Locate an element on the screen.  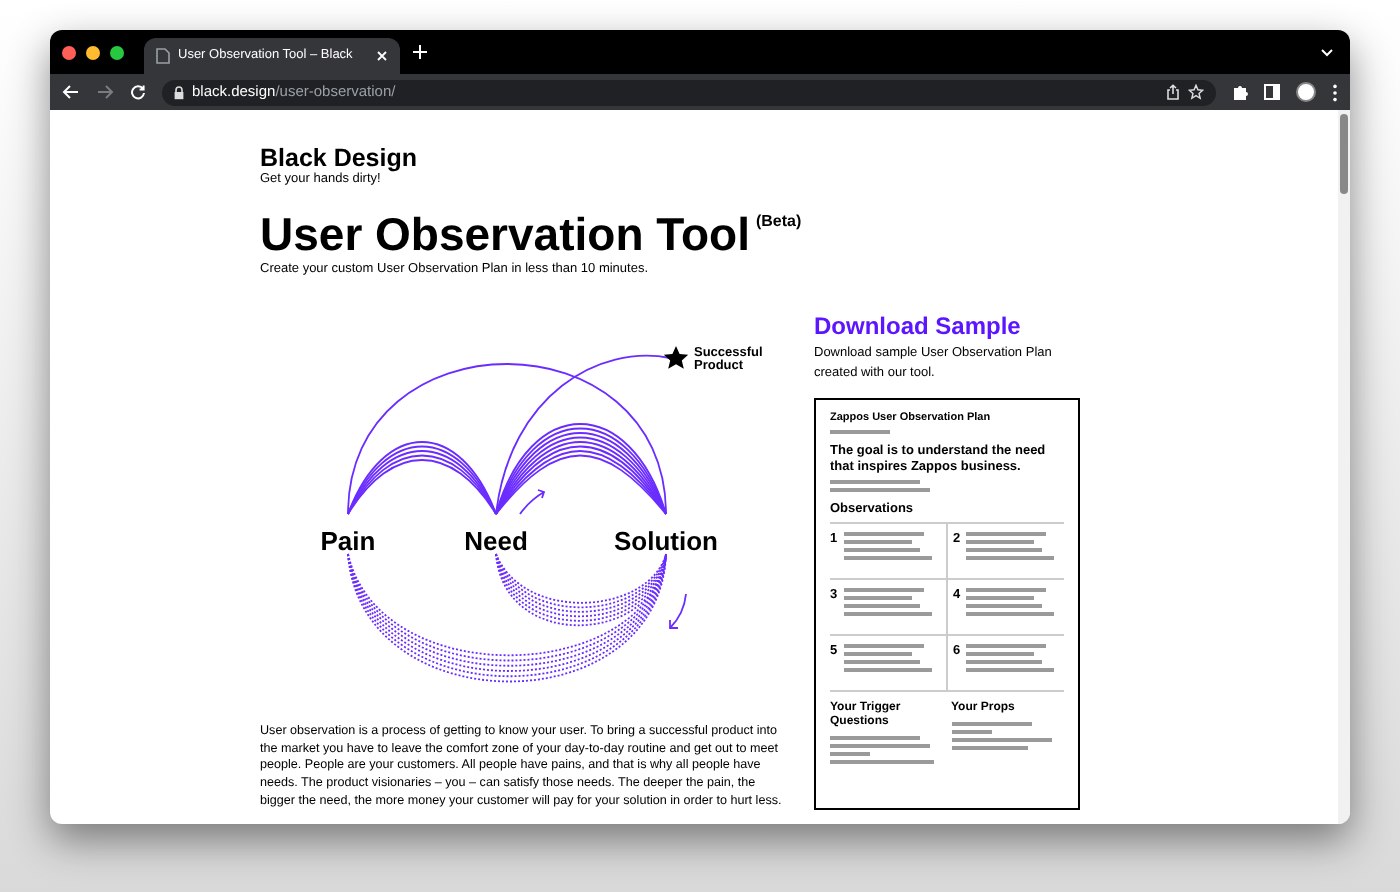
lock-icon is located at coordinates (179, 92).